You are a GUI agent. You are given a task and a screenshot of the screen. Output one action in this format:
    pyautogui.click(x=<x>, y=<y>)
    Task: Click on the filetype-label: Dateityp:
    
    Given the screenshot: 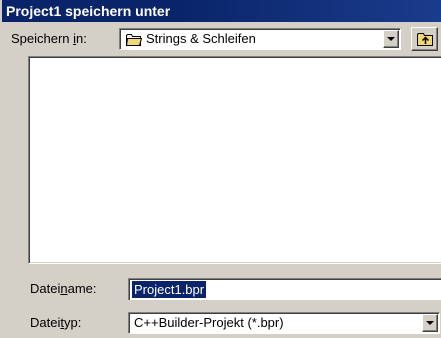 What is the action you would take?
    pyautogui.click(x=56, y=322)
    